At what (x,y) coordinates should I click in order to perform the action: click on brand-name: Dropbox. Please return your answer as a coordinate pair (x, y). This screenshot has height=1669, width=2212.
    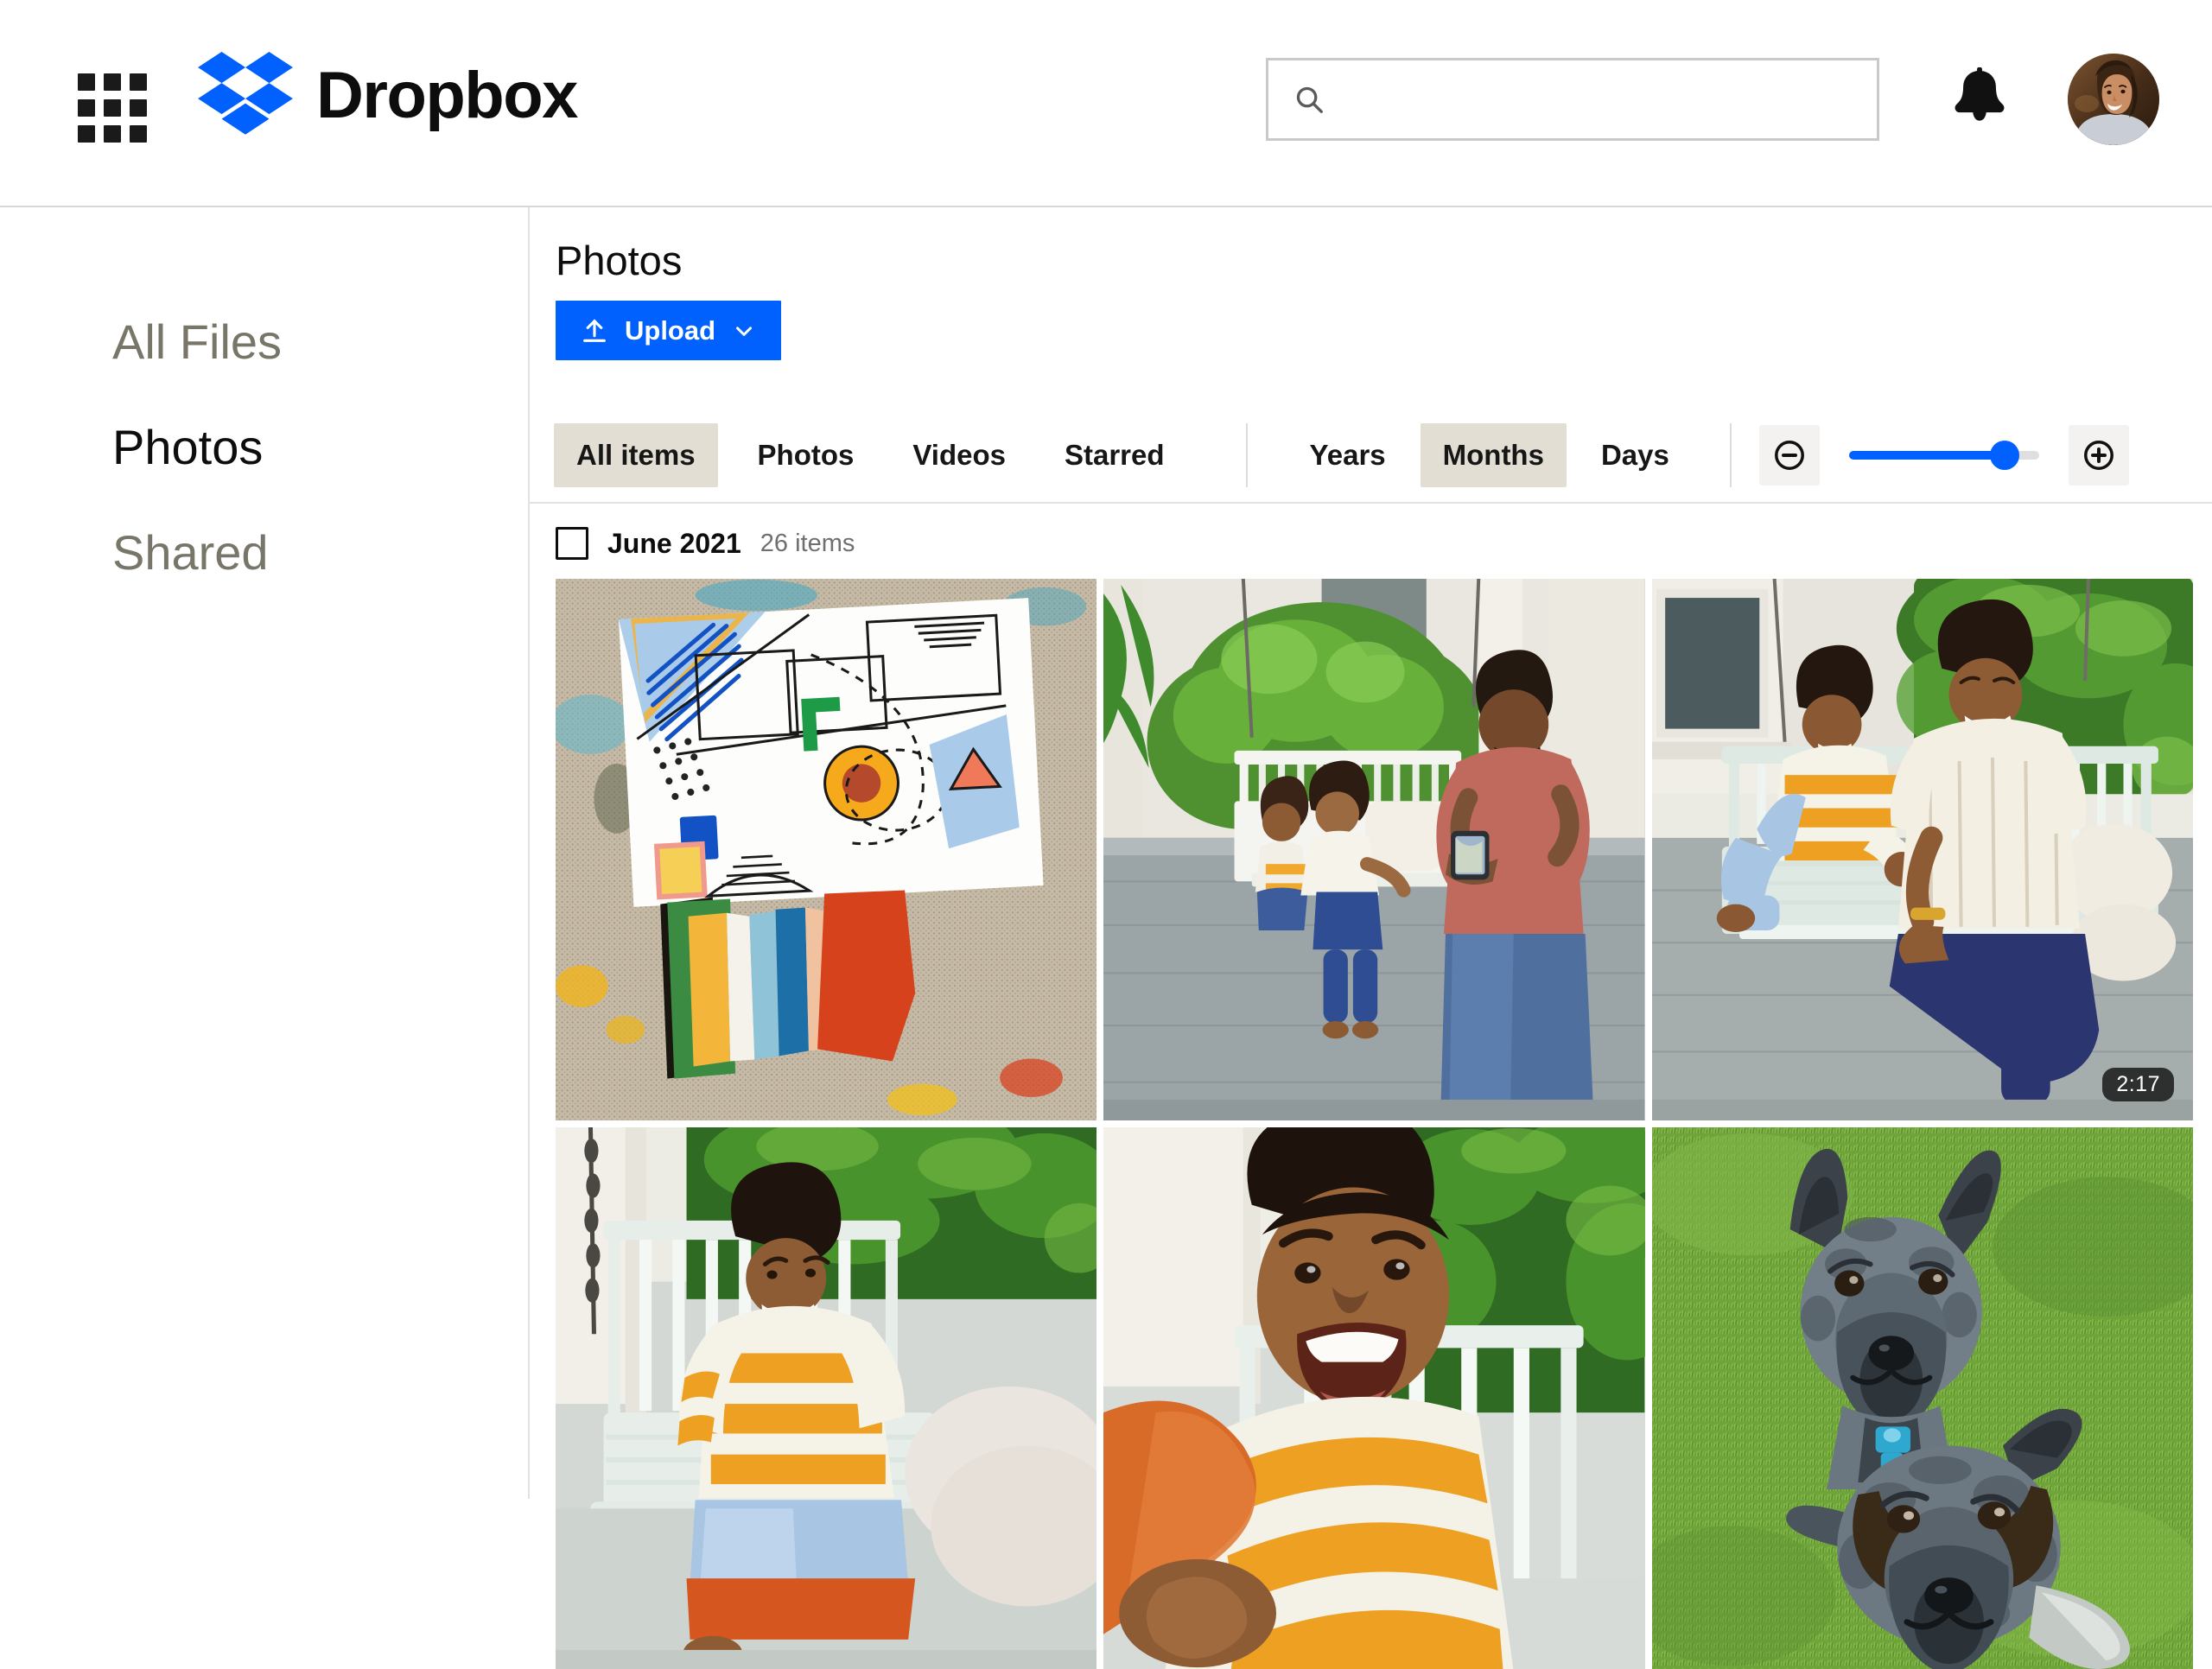
    Looking at the image, I should click on (447, 95).